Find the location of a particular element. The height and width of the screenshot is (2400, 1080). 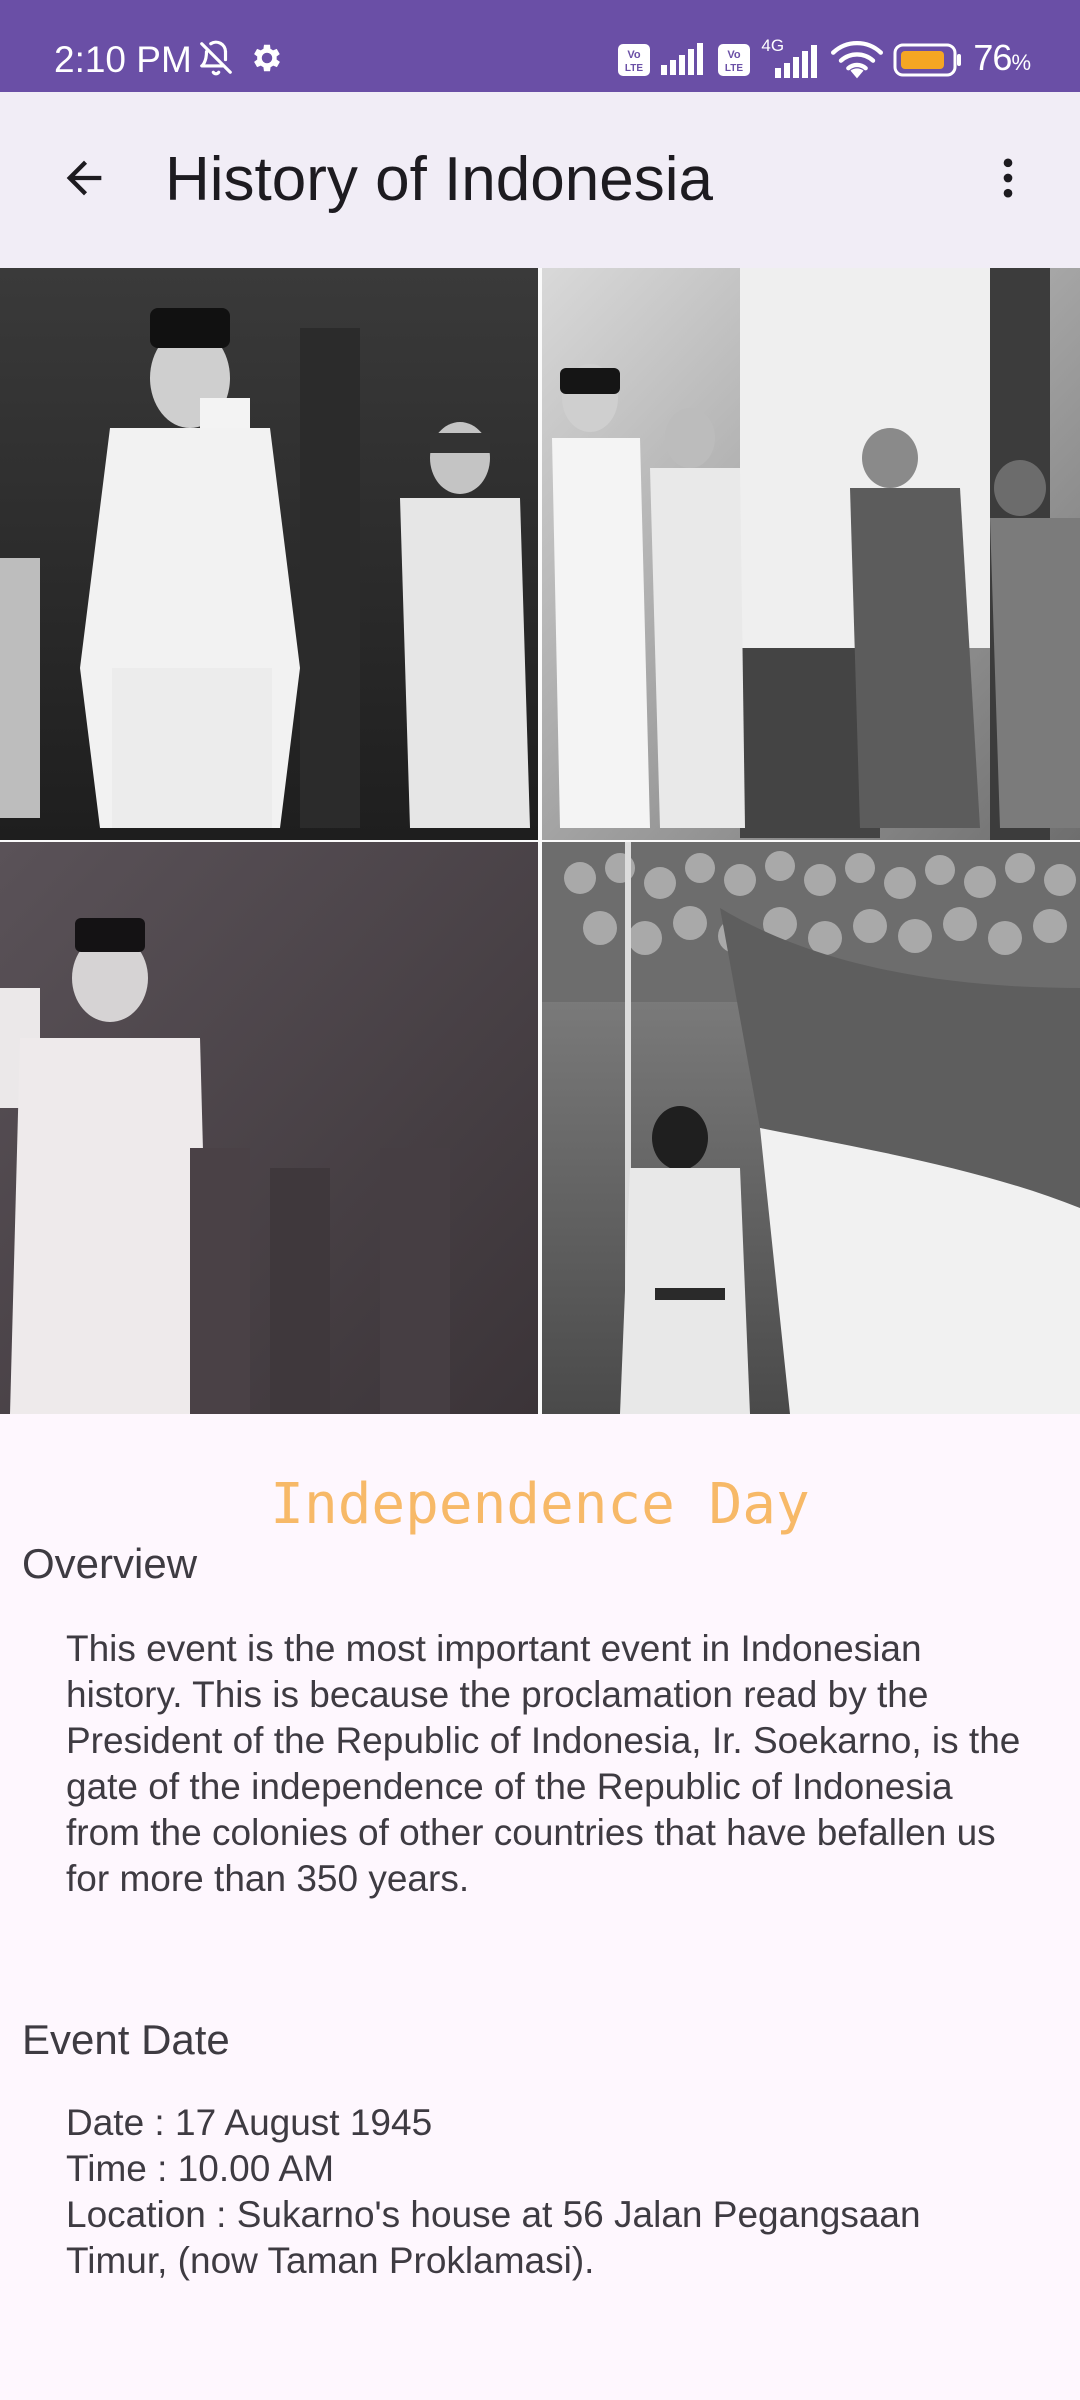

status-left-icons is located at coordinates (241, 60).